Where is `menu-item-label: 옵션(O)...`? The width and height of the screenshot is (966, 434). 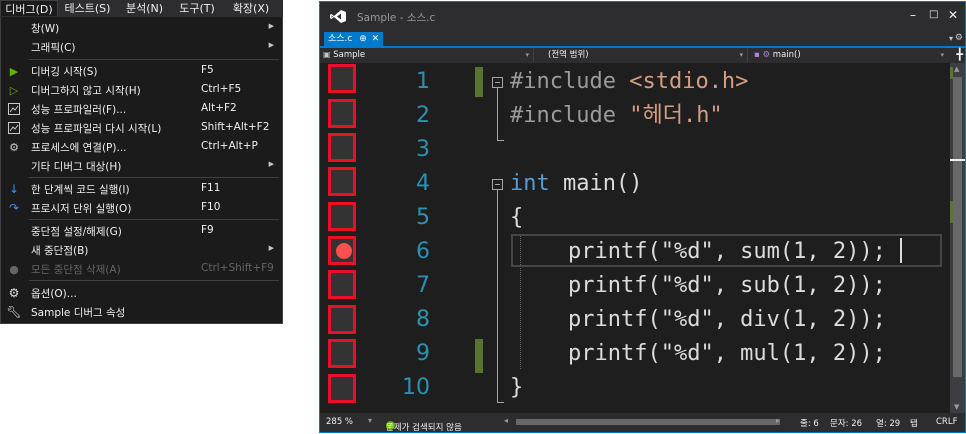 menu-item-label: 옵션(O)... is located at coordinates (54, 294).